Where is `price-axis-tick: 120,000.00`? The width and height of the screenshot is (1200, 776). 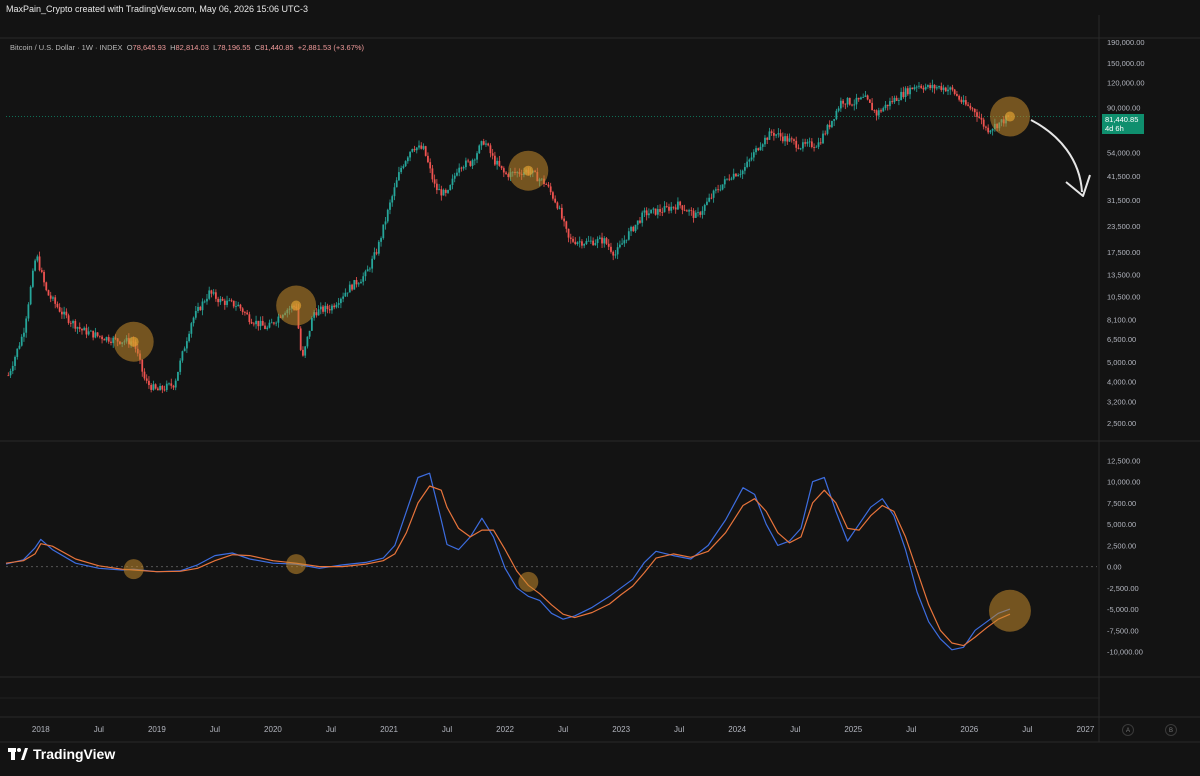 price-axis-tick: 120,000.00 is located at coordinates (1126, 82).